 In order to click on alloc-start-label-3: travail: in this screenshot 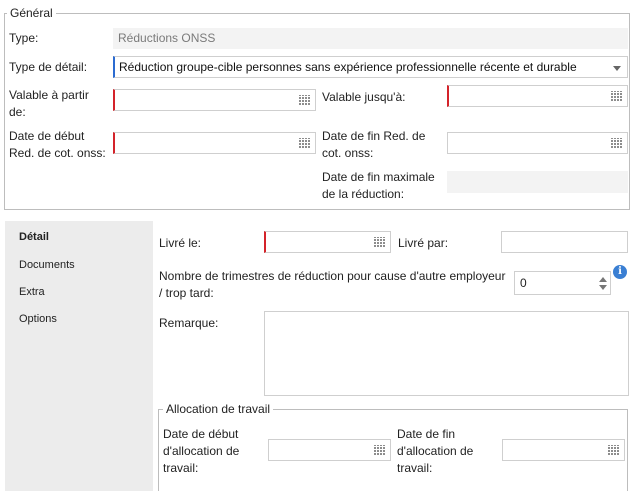, I will do `click(181, 468)`.